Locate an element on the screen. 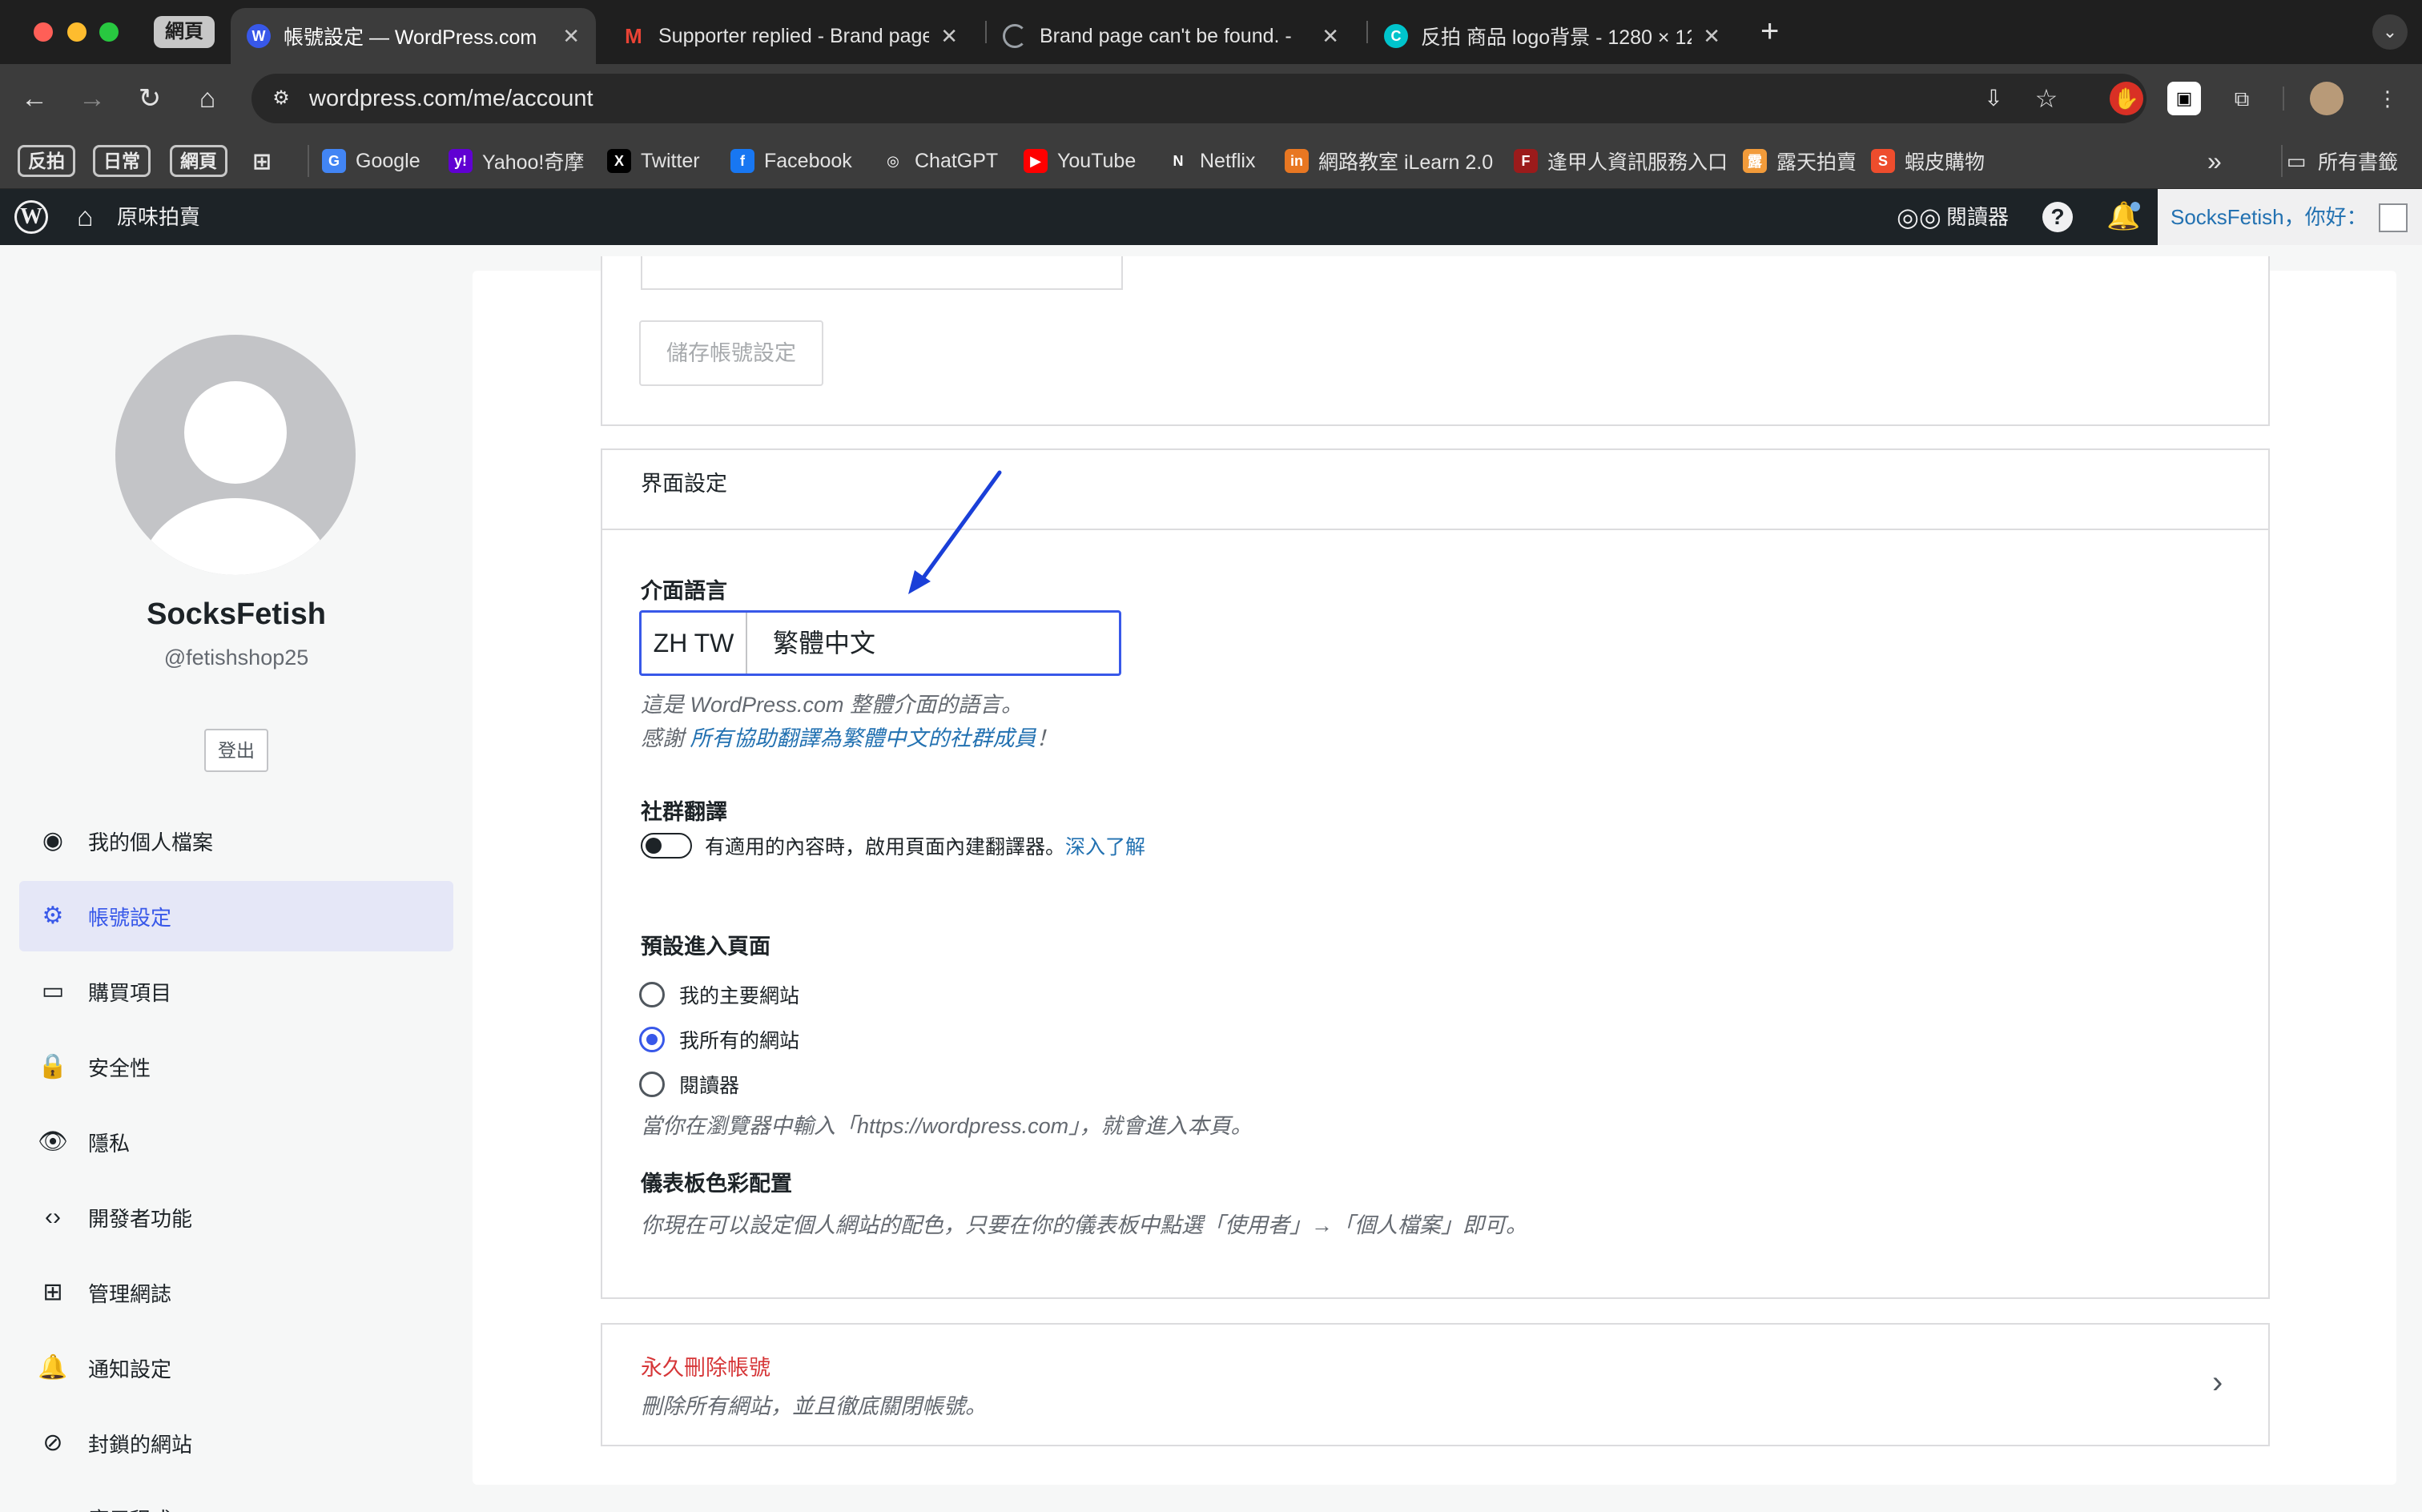  sidebar-item-label: 安全性 is located at coordinates (119, 1068).